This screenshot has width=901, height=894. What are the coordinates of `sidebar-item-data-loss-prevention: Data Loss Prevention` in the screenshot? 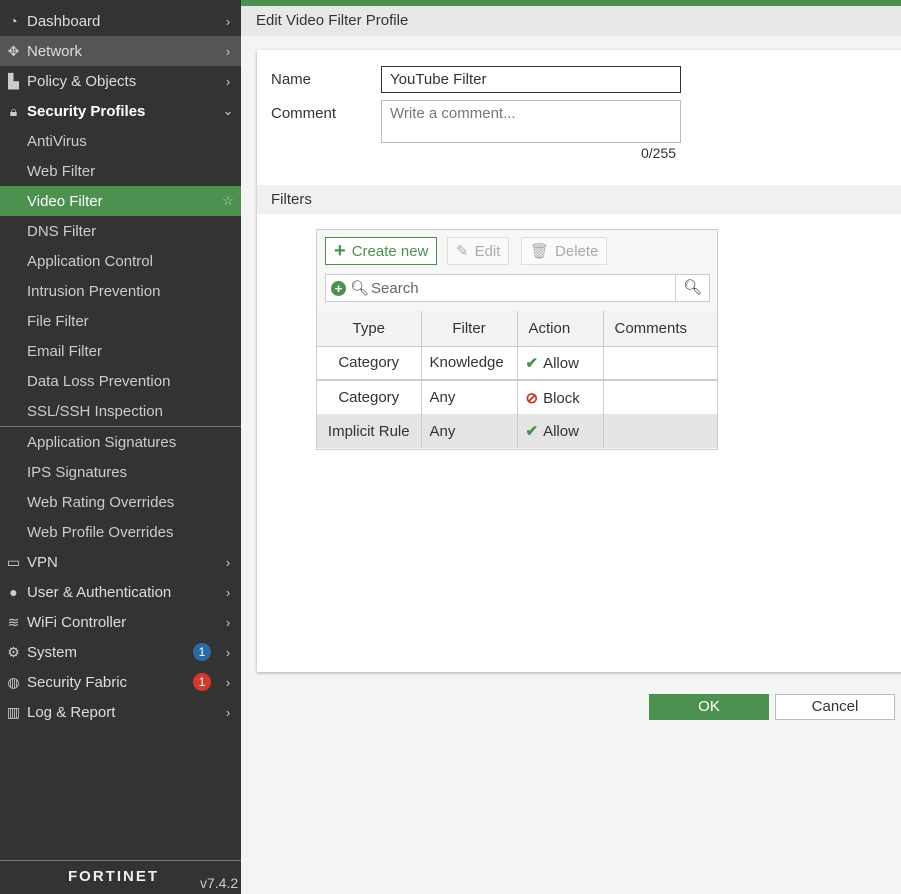 It's located at (120, 381).